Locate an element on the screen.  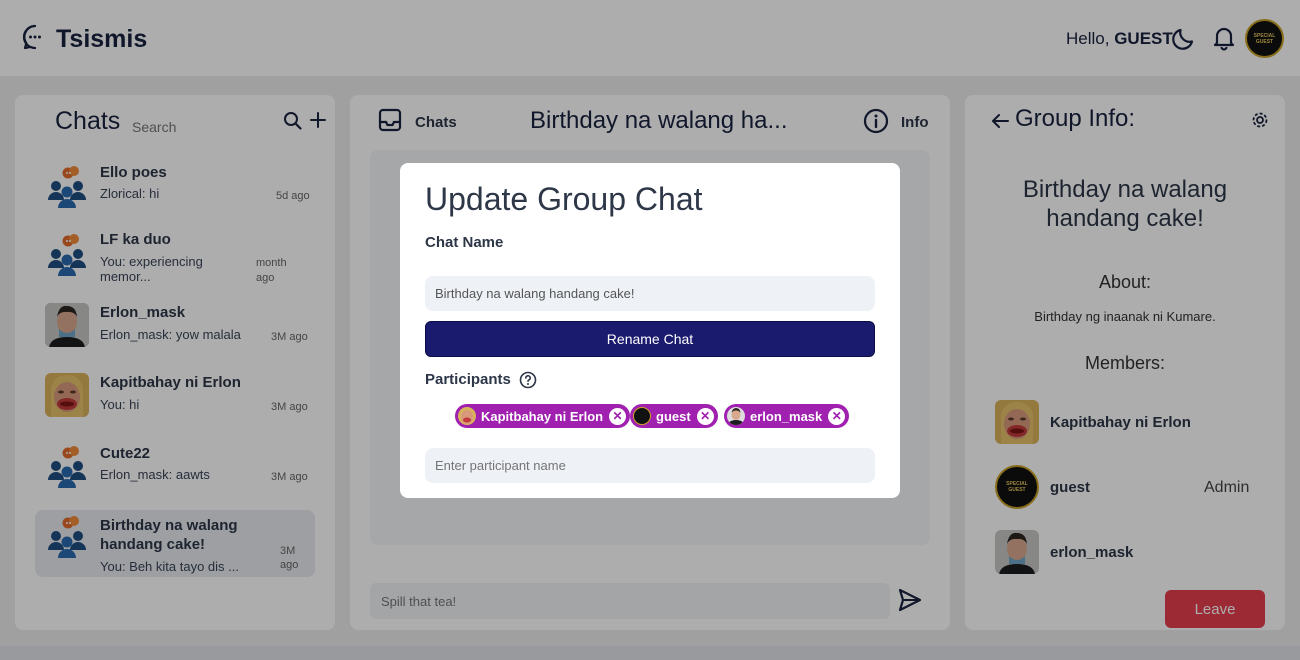
participant-chip: Kapitbahay ni Erlon ✕ is located at coordinates (543, 416).